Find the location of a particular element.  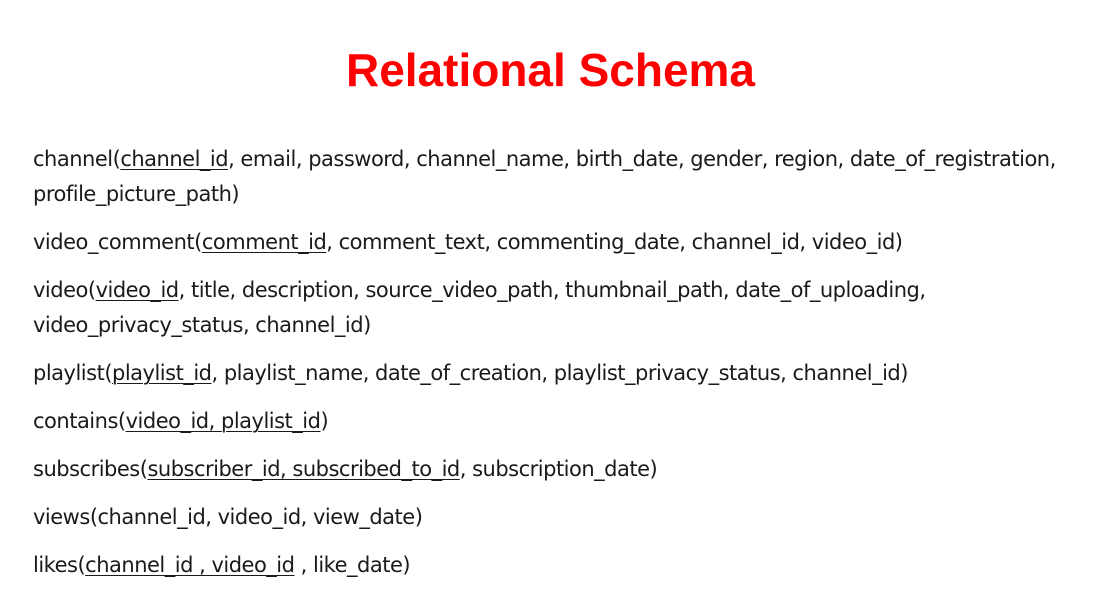

relation-name: contains is located at coordinates (75, 421).